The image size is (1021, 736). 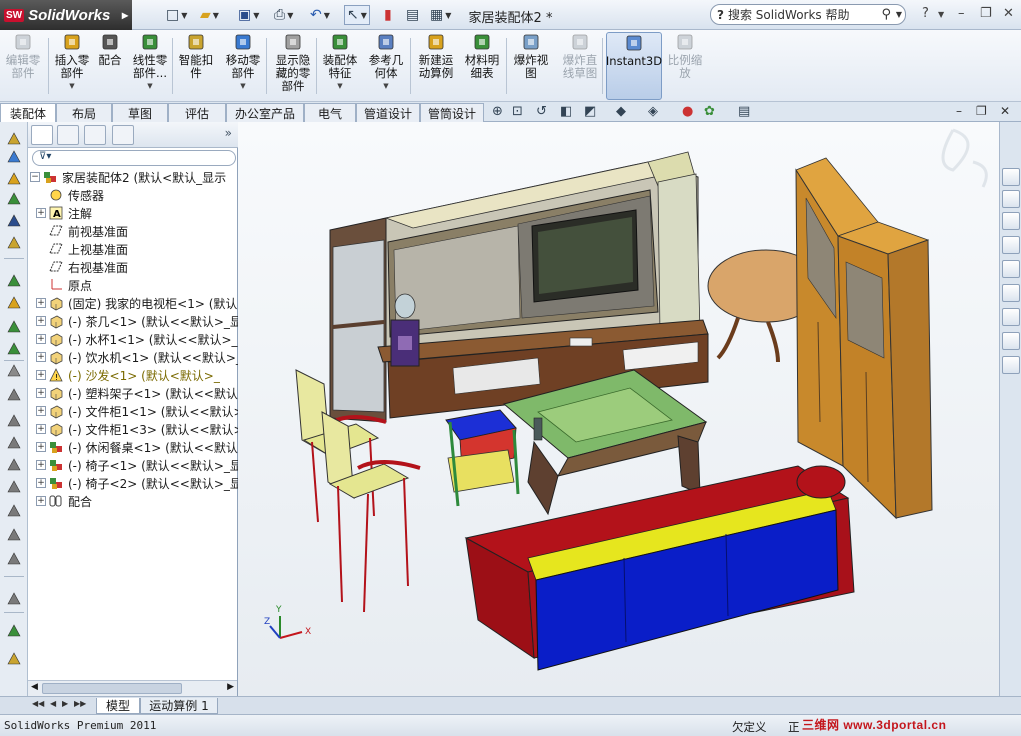 What do you see at coordinates (230, 687) in the screenshot?
I see `scroll-right-icon: ▶` at bounding box center [230, 687].